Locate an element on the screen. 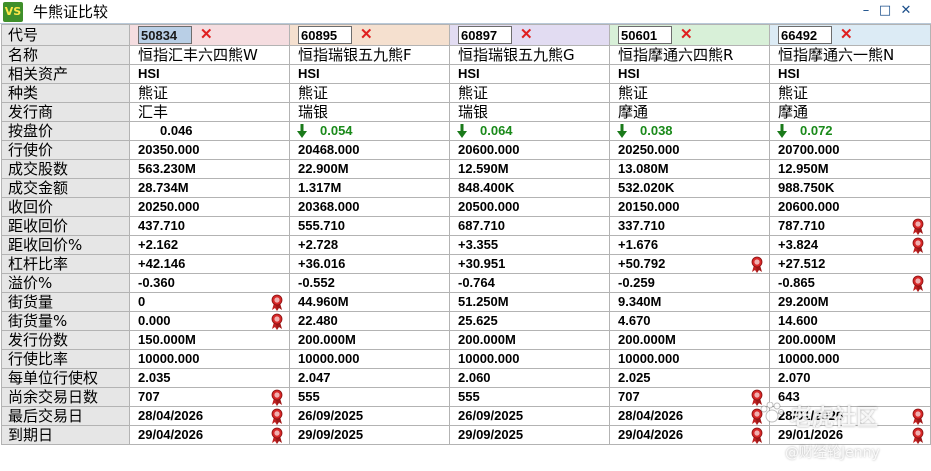  table-cell: 988.750K is located at coordinates (850, 188).